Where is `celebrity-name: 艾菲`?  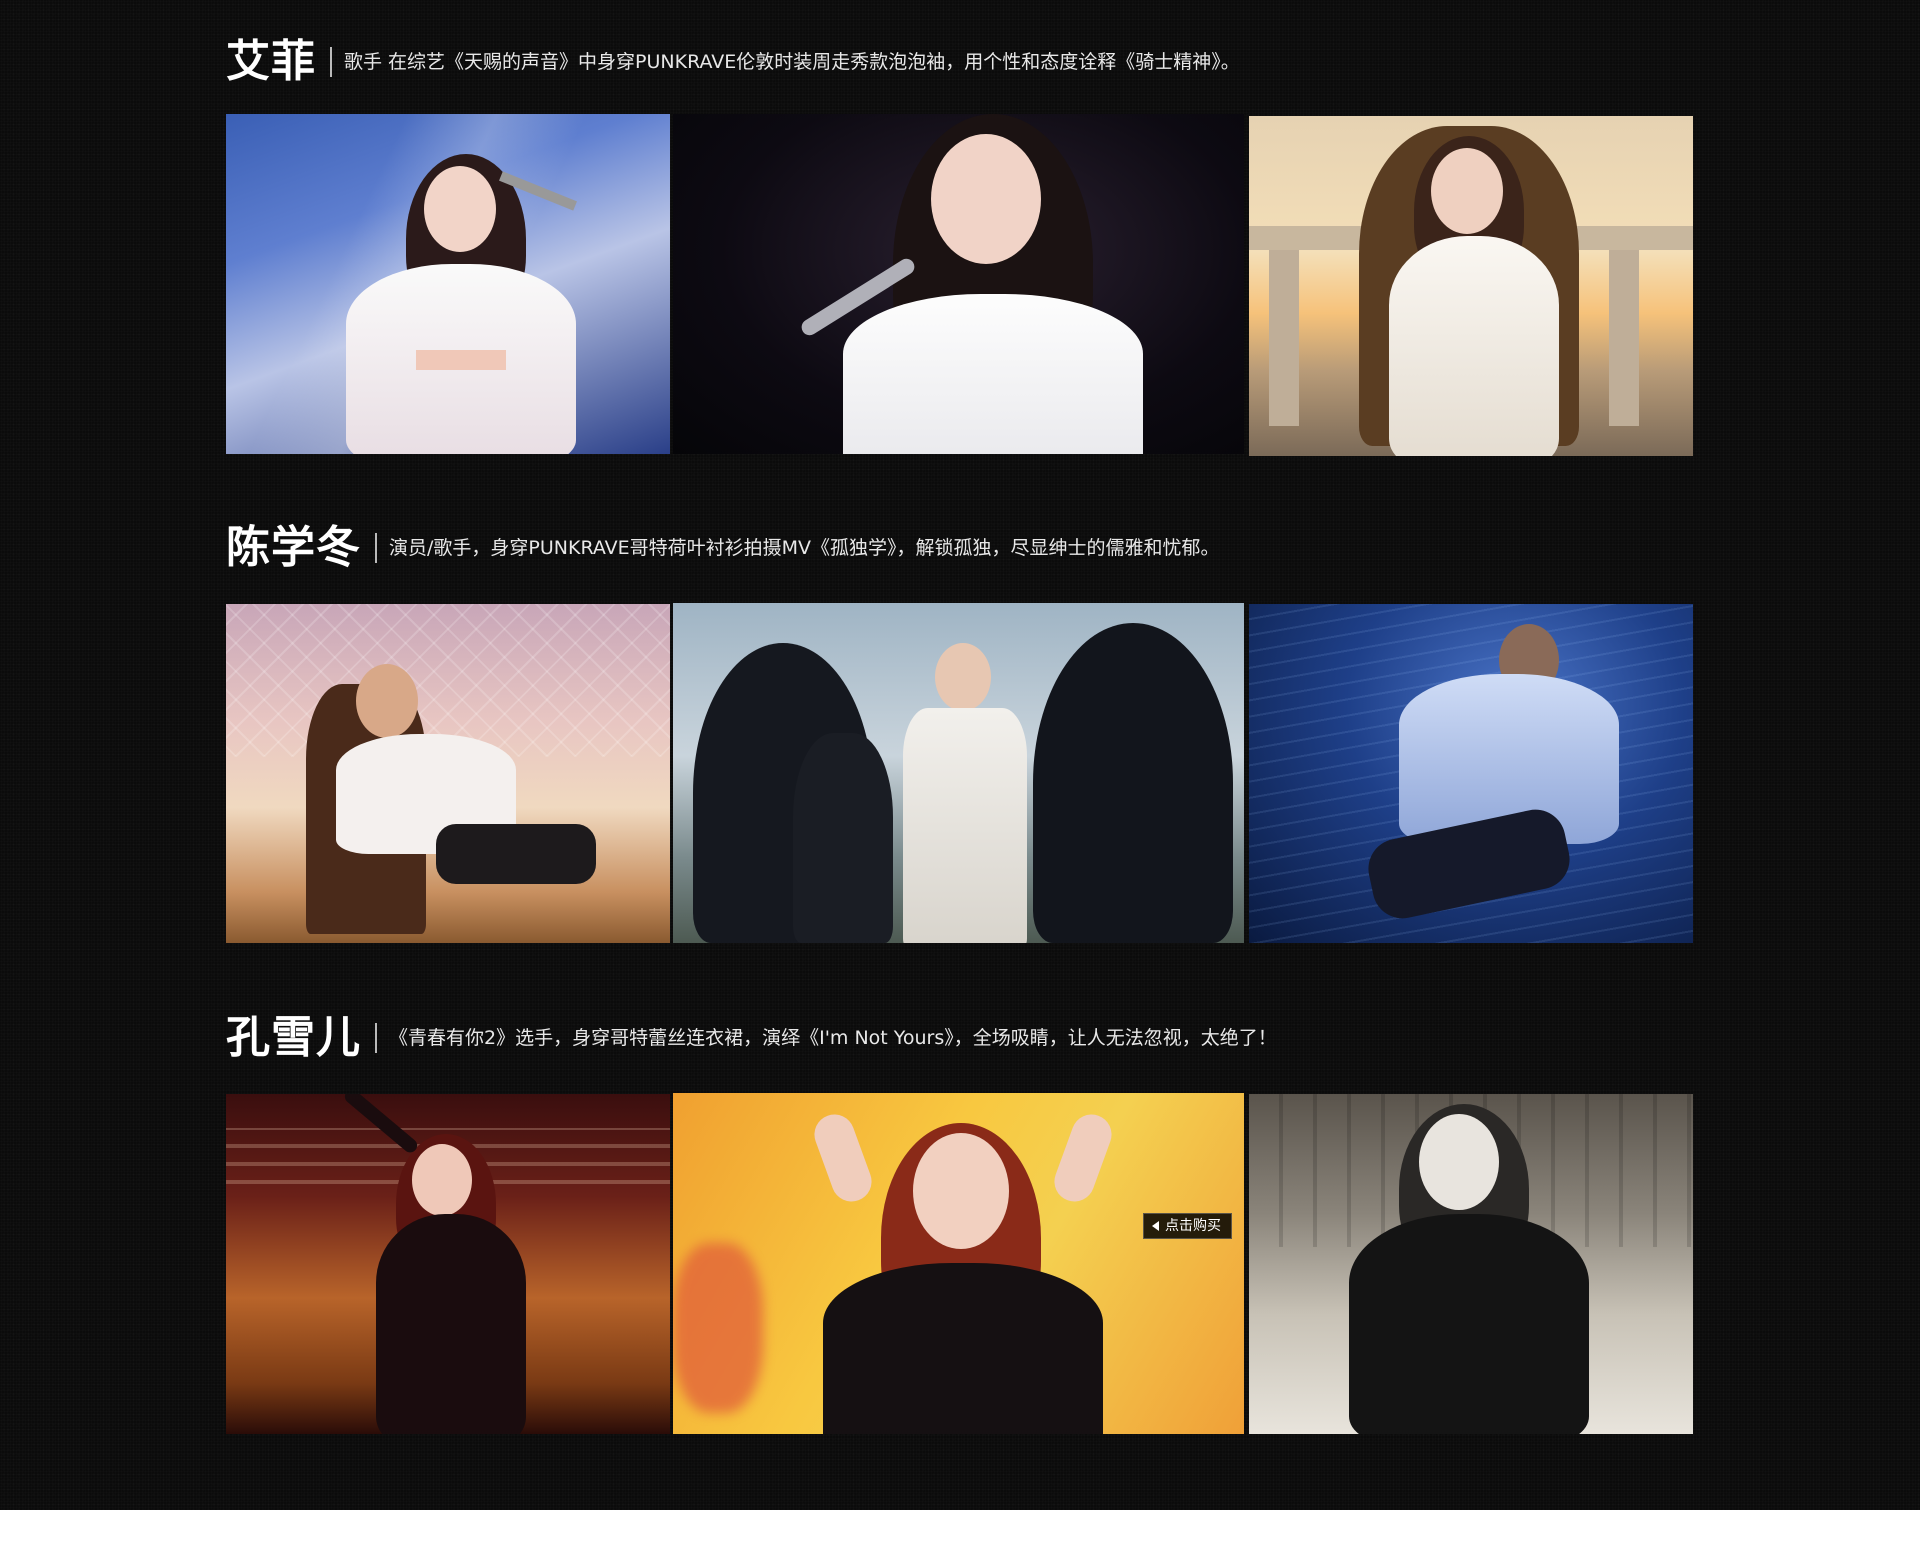
celebrity-name: 艾菲 is located at coordinates (271, 61).